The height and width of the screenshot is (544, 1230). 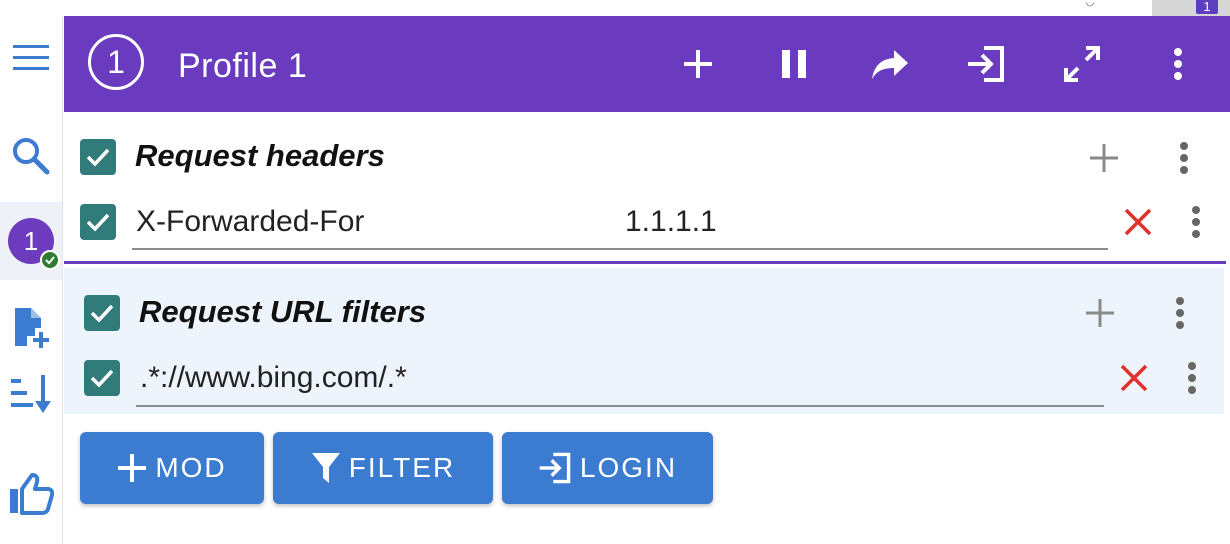 I want to click on fullscreen-icon, so click(x=1082, y=64).